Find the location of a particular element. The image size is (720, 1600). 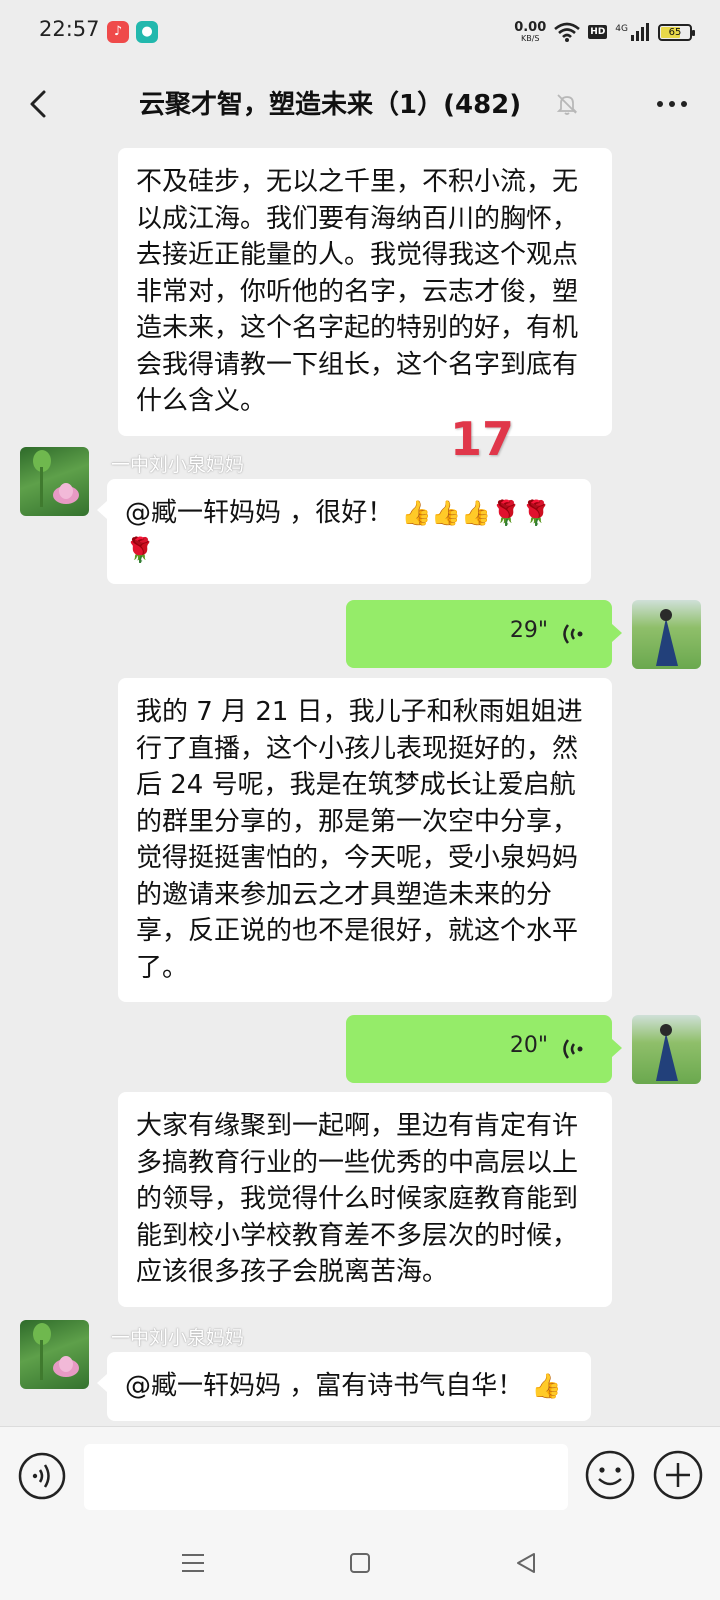

message-bubble: @臧一轩妈妈 ，很好！ 👍👍👍🌹🌹🌹 is located at coordinates (344, 531).